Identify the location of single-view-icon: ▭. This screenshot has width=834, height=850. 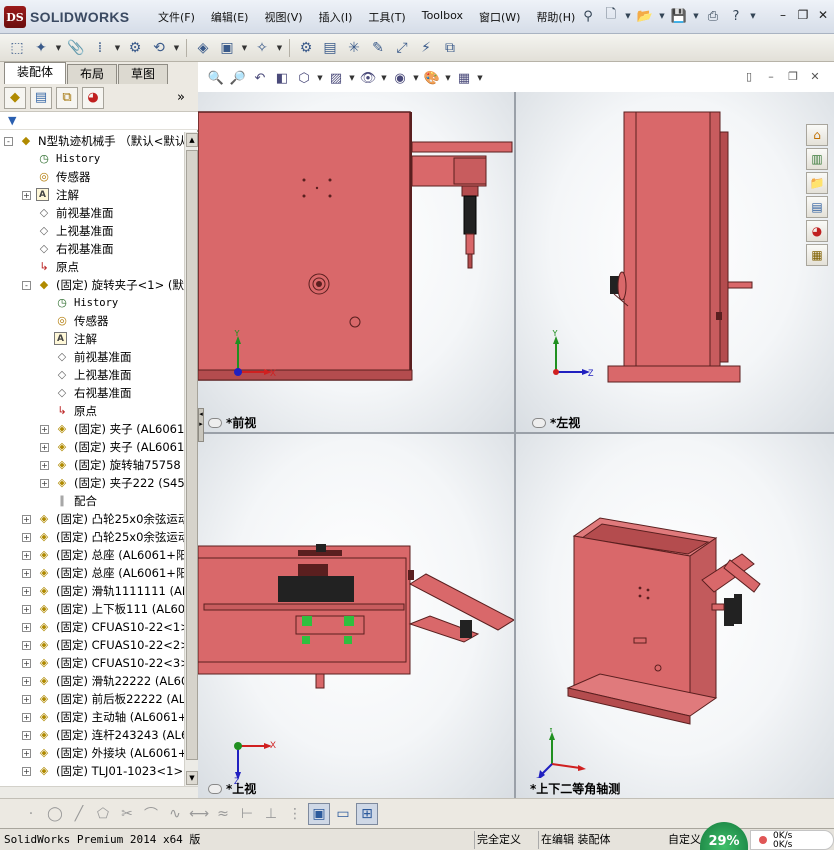
(343, 814).